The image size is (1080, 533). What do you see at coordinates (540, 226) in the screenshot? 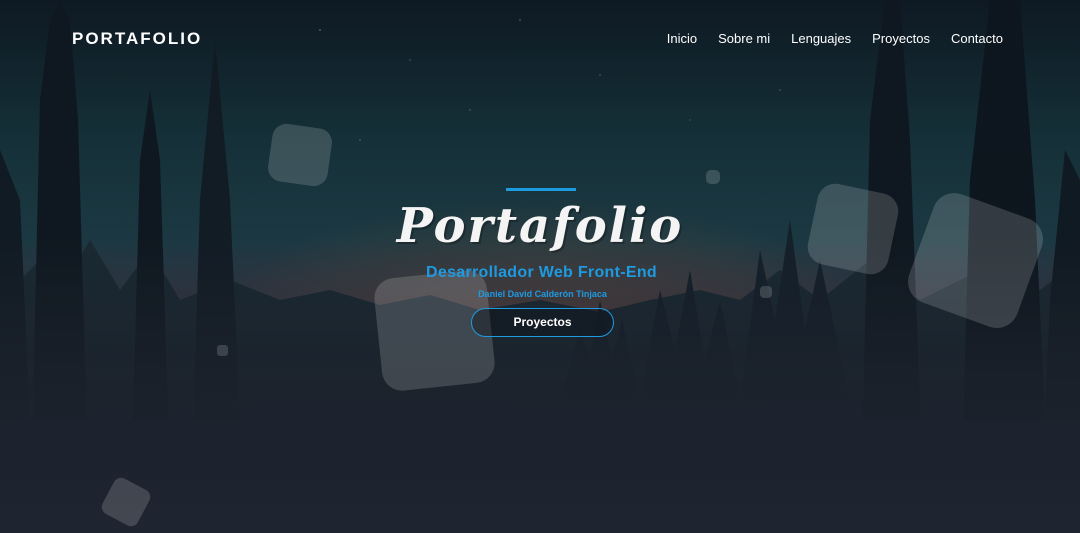
I see `hero-title: Portafolio` at bounding box center [540, 226].